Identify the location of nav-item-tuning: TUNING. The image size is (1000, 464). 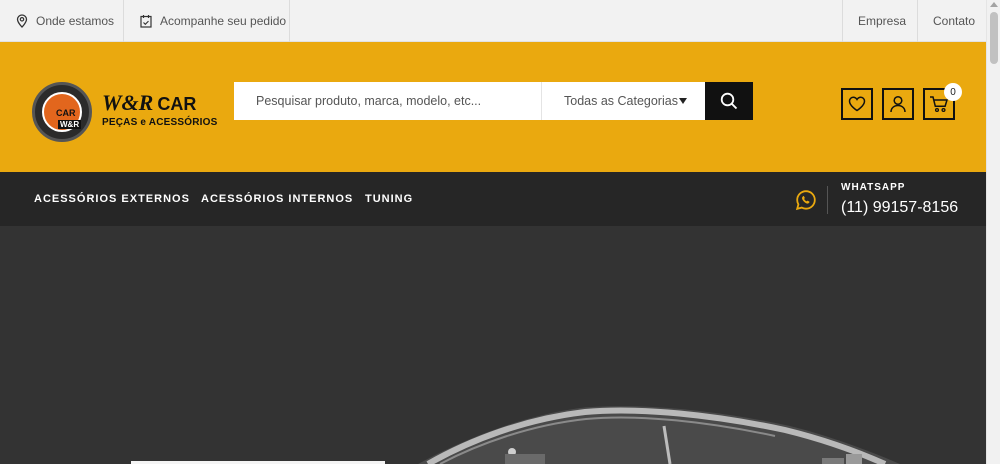
(389, 199).